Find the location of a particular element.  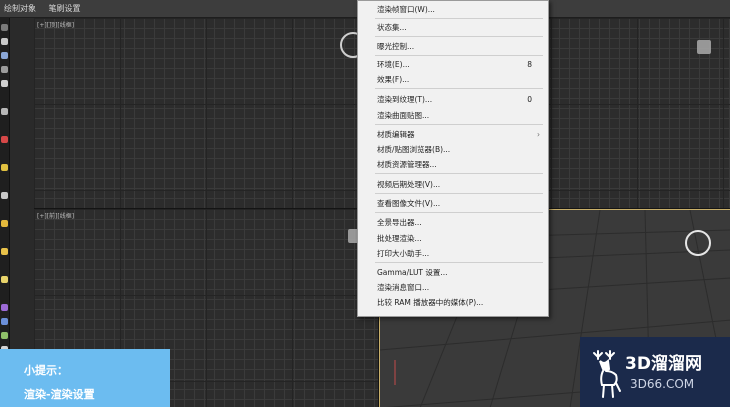

teapot-tool-icon is located at coordinates (4, 251).